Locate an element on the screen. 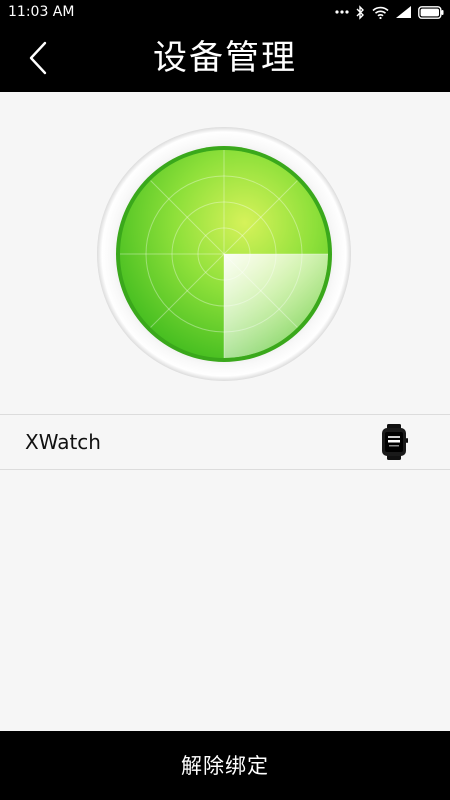  wifi-icon is located at coordinates (380, 12).